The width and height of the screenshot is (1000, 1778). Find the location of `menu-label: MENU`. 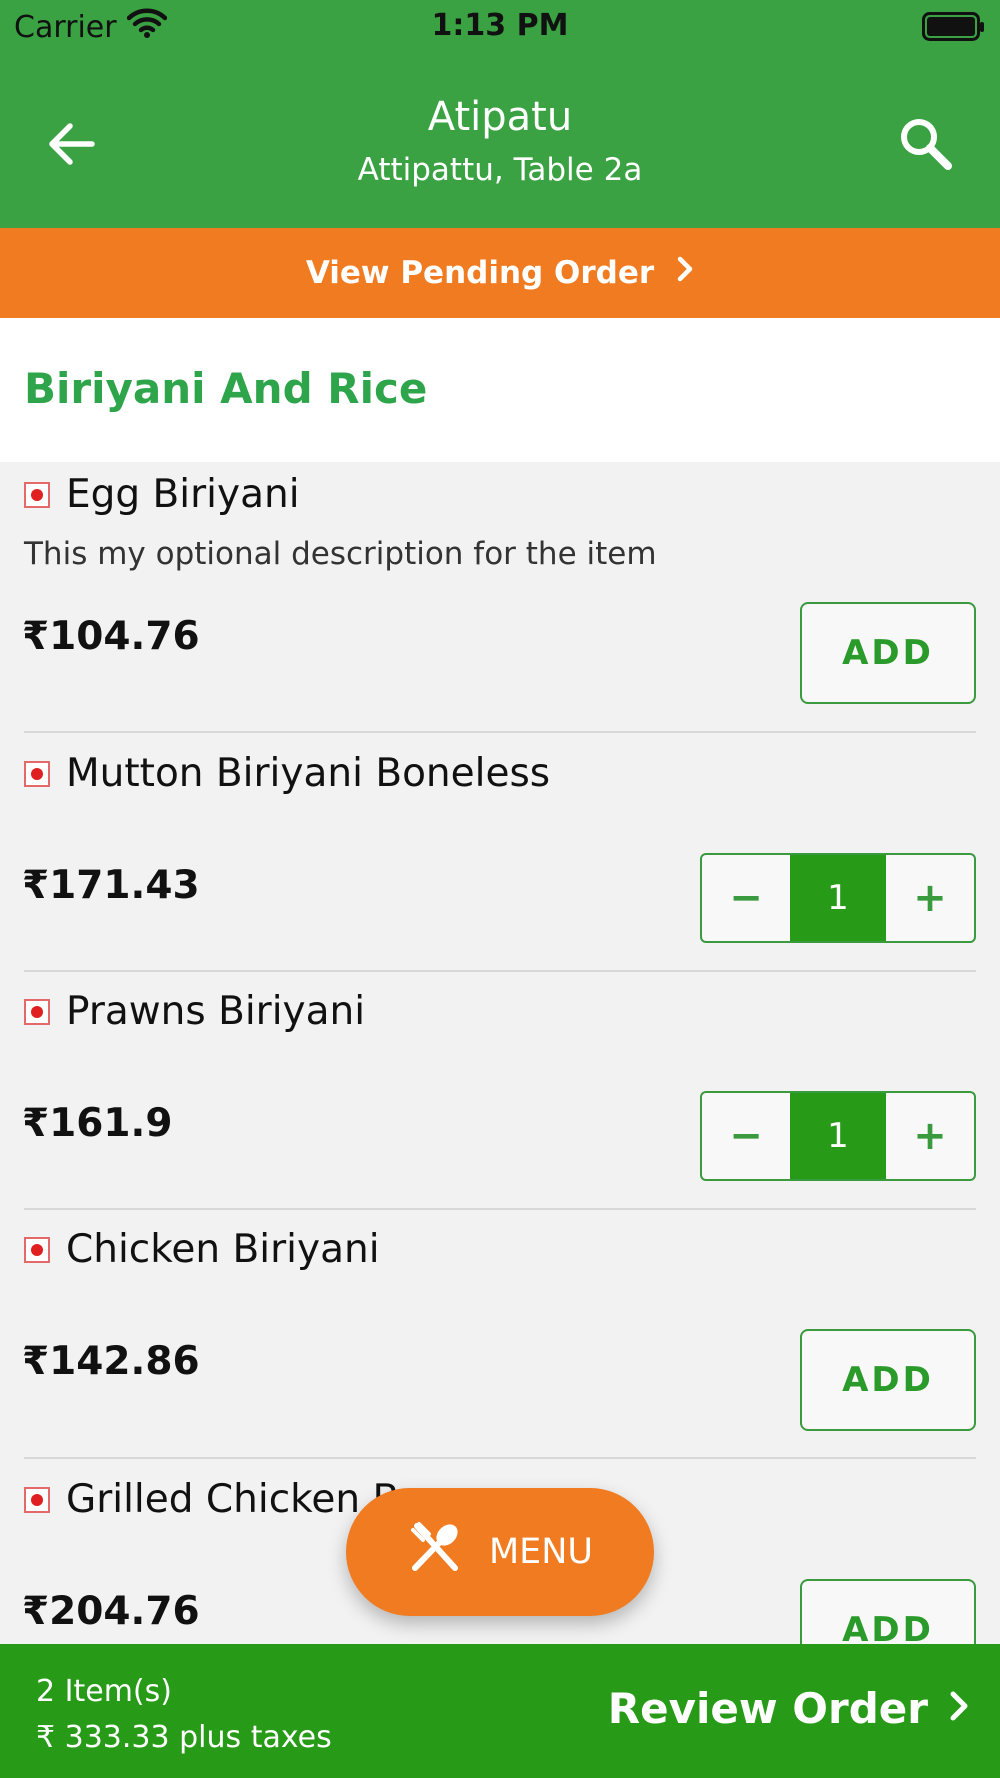

menu-label: MENU is located at coordinates (541, 1552).